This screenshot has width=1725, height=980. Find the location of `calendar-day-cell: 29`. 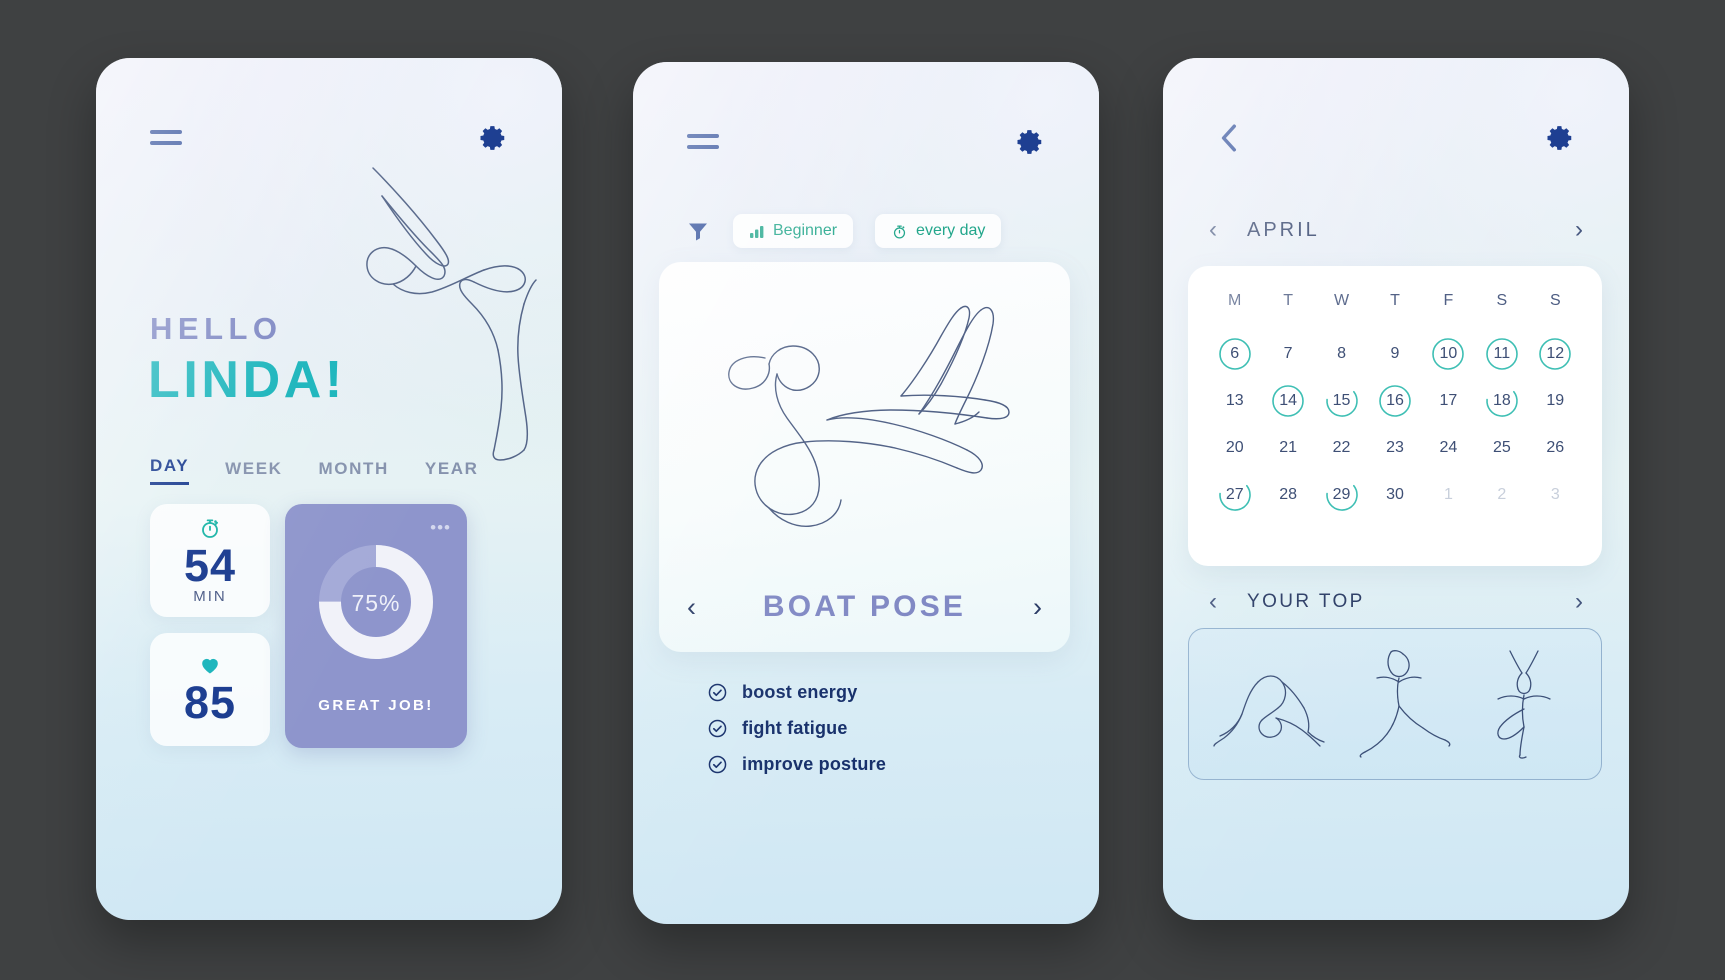

calendar-day-cell: 29 is located at coordinates (1341, 494).